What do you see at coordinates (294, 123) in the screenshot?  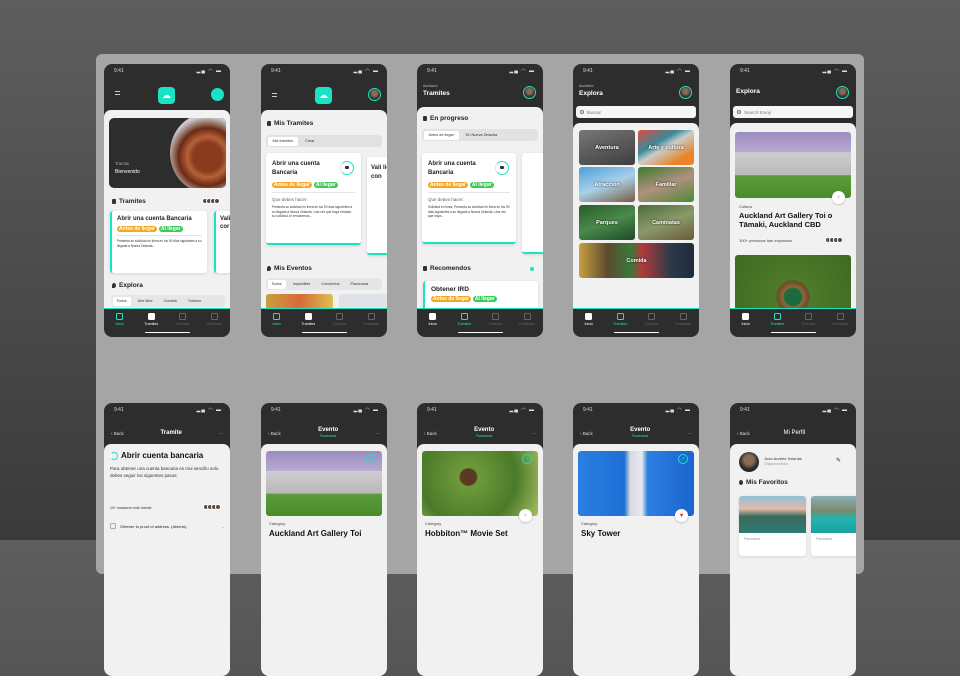 I see `heading-text: Mis Tramites` at bounding box center [294, 123].